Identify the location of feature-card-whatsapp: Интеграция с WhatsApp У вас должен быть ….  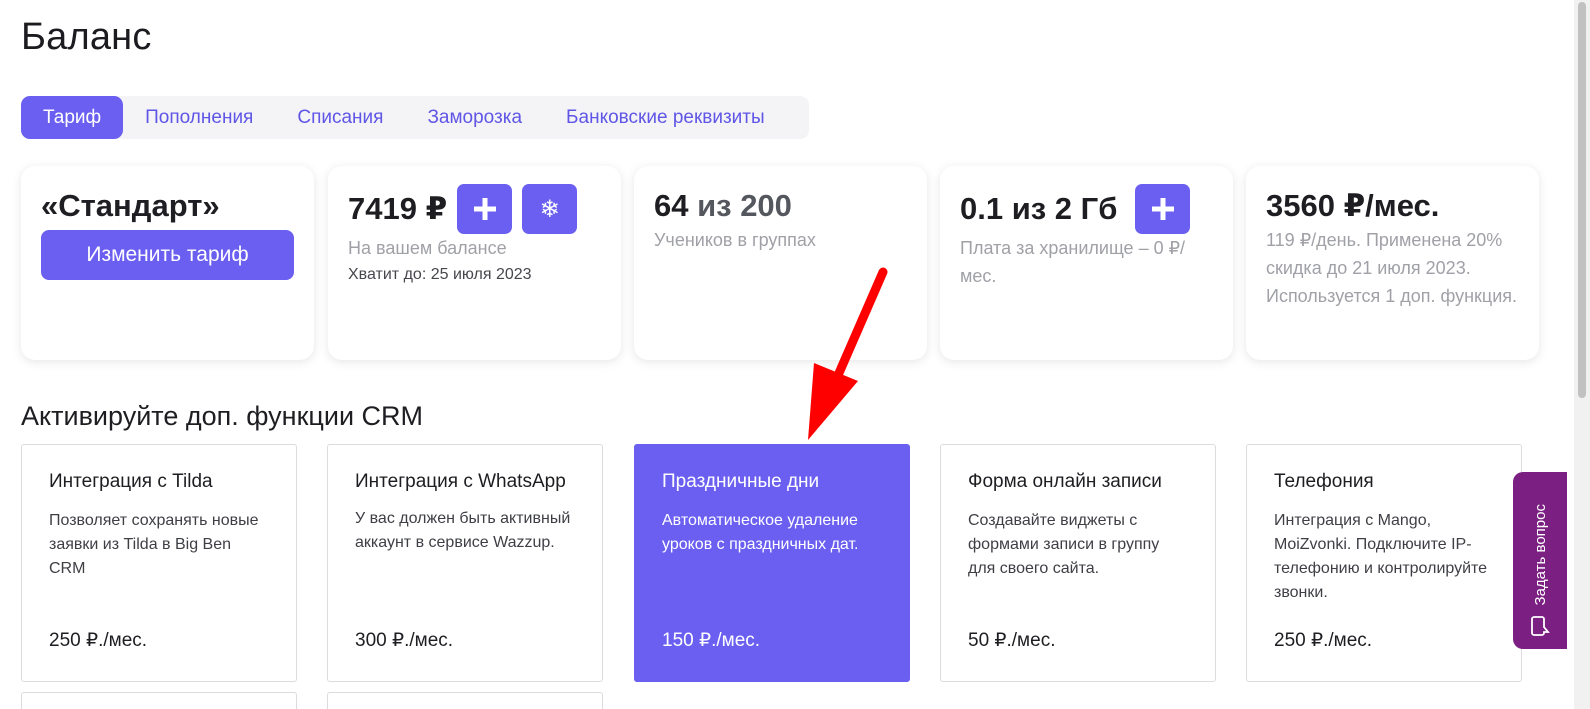
(465, 563).